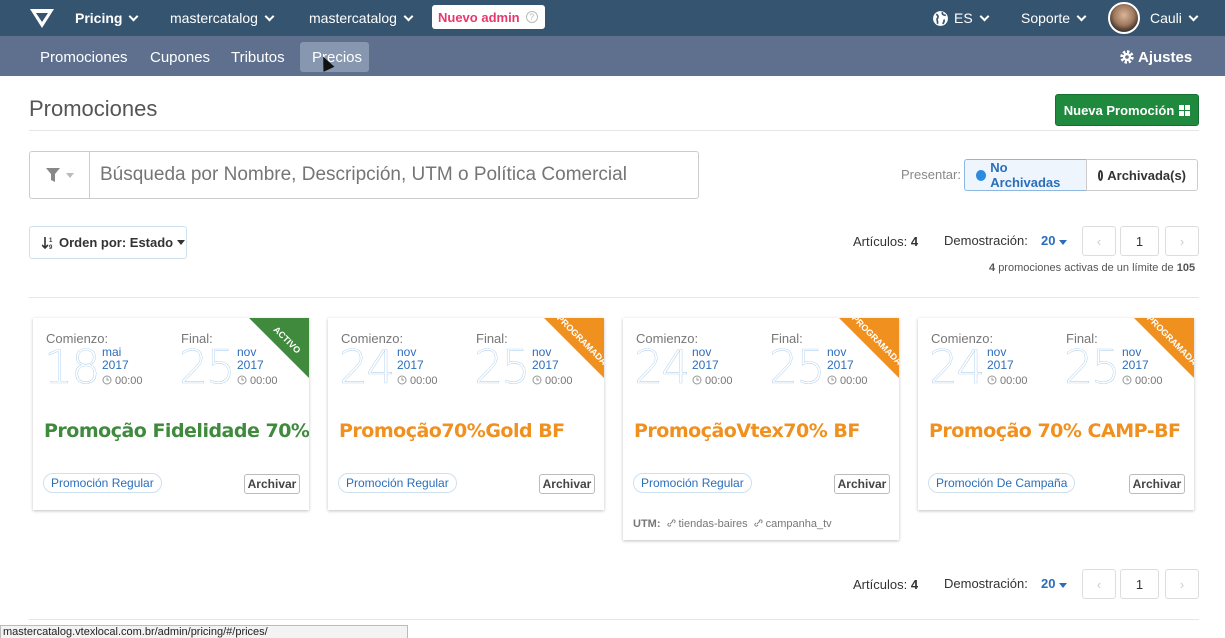  What do you see at coordinates (992, 268) in the screenshot?
I see `active-count: 4` at bounding box center [992, 268].